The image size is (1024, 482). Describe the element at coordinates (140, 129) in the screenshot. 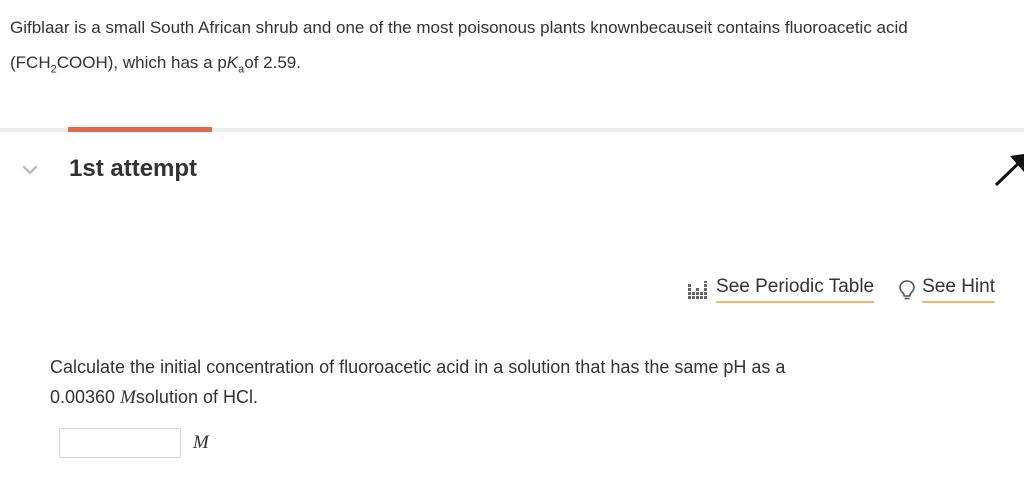

I see `active-tab-indicator` at that location.